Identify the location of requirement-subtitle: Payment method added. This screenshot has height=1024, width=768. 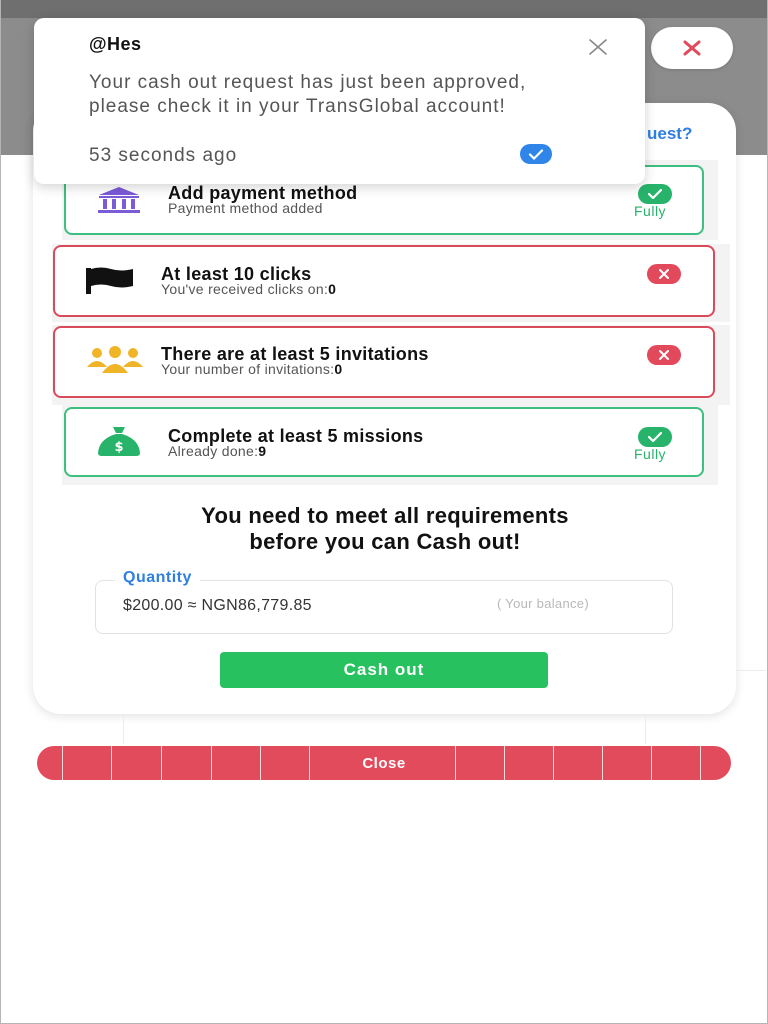
(245, 208).